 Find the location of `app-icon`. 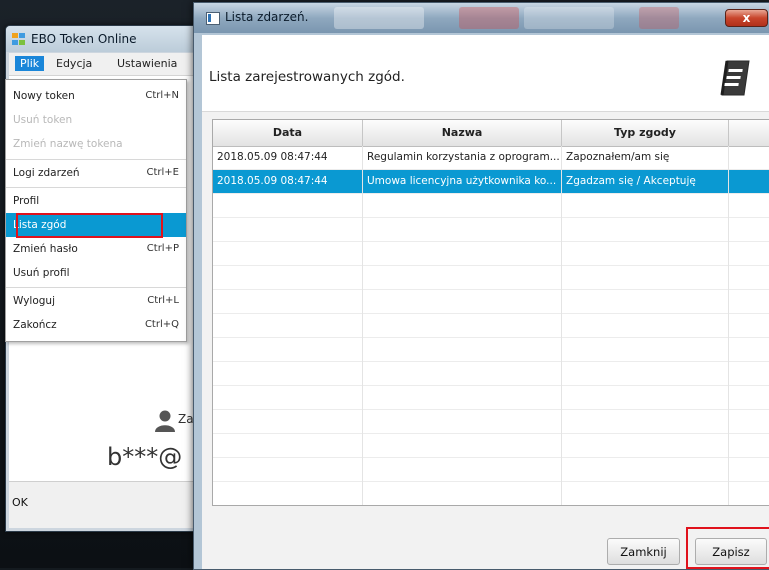

app-icon is located at coordinates (19, 39).